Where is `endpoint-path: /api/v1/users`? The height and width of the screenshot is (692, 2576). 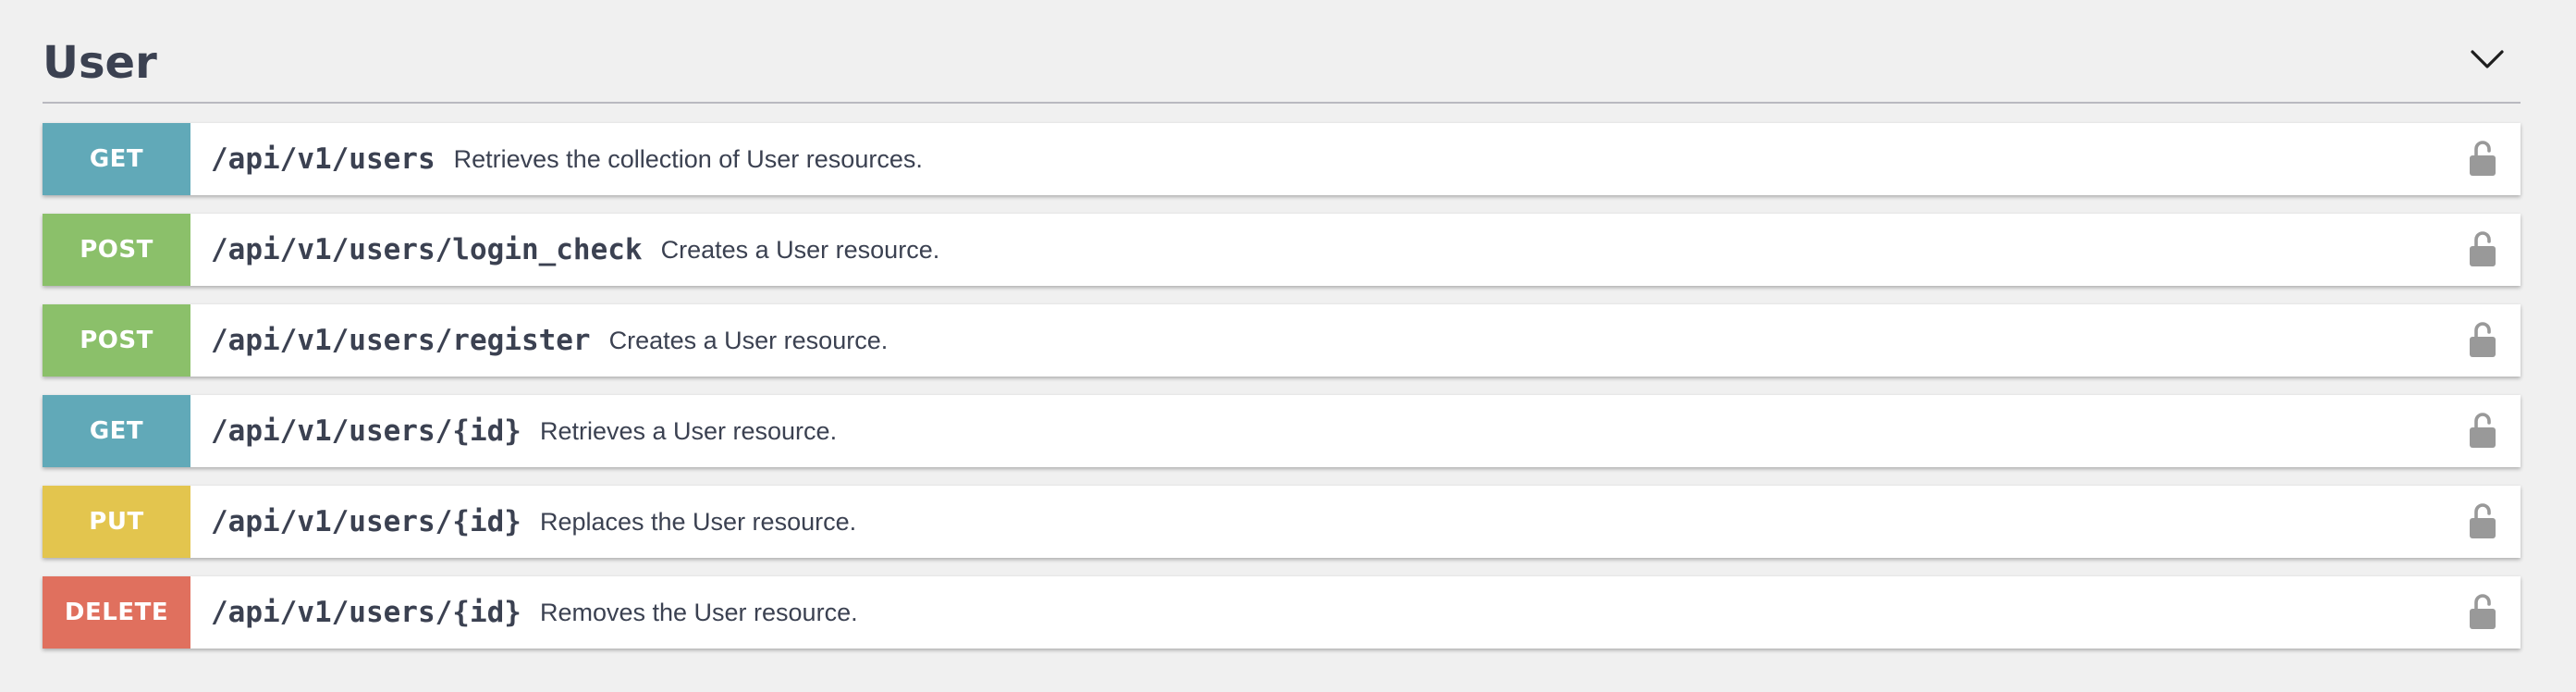
endpoint-path: /api/v1/users is located at coordinates (323, 159).